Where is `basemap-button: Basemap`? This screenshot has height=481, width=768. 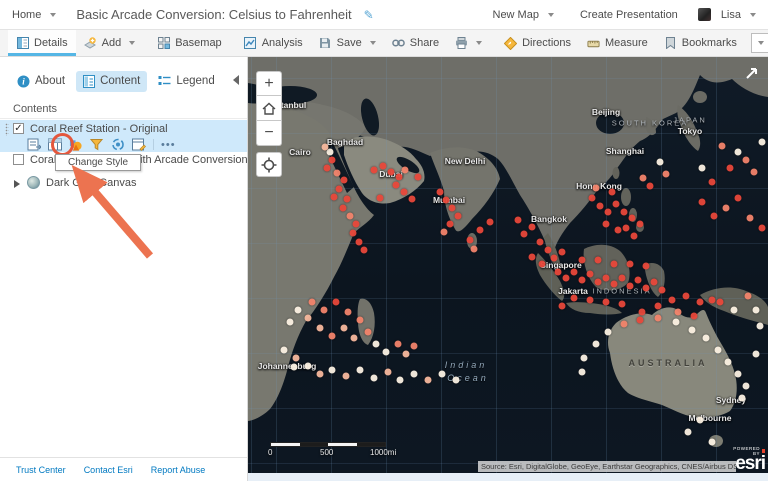 basemap-button: Basemap is located at coordinates (189, 43).